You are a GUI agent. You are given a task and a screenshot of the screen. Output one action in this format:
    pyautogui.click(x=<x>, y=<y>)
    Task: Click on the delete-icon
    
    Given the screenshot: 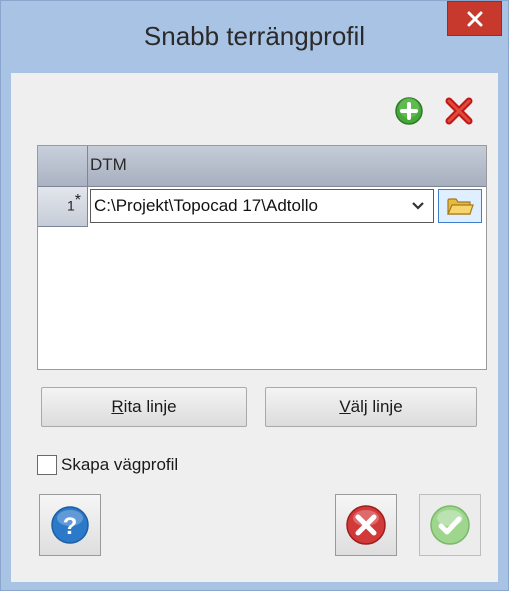 What is the action you would take?
    pyautogui.click(x=459, y=111)
    